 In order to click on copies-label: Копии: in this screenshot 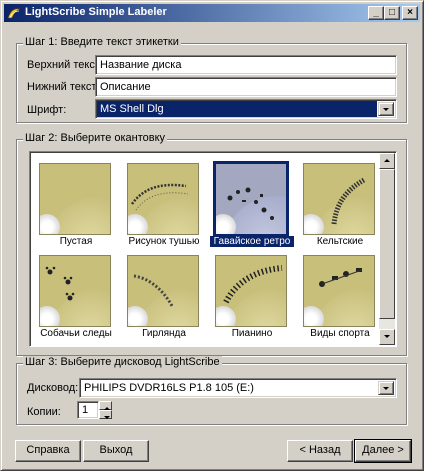, I will do `click(44, 412)`.